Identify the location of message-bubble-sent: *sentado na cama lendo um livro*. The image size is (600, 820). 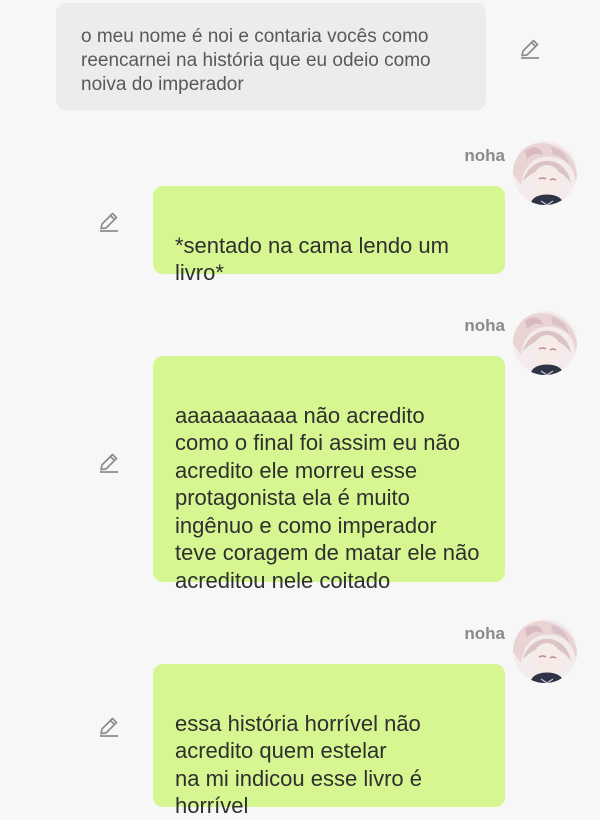
(329, 235).